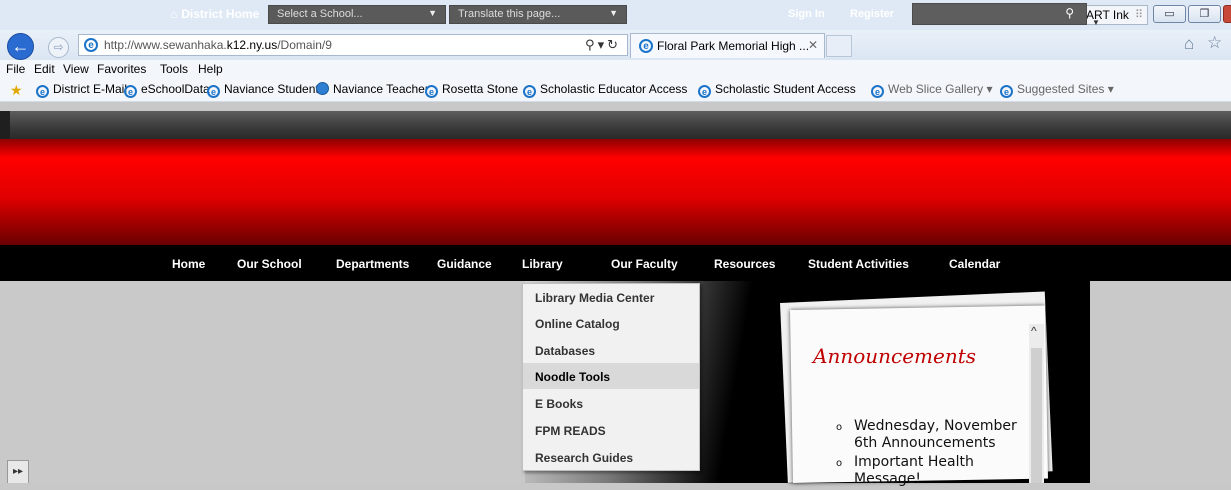 Image resolution: width=1231 pixels, height=490 pixels. I want to click on house-icon: ⌂, so click(174, 14).